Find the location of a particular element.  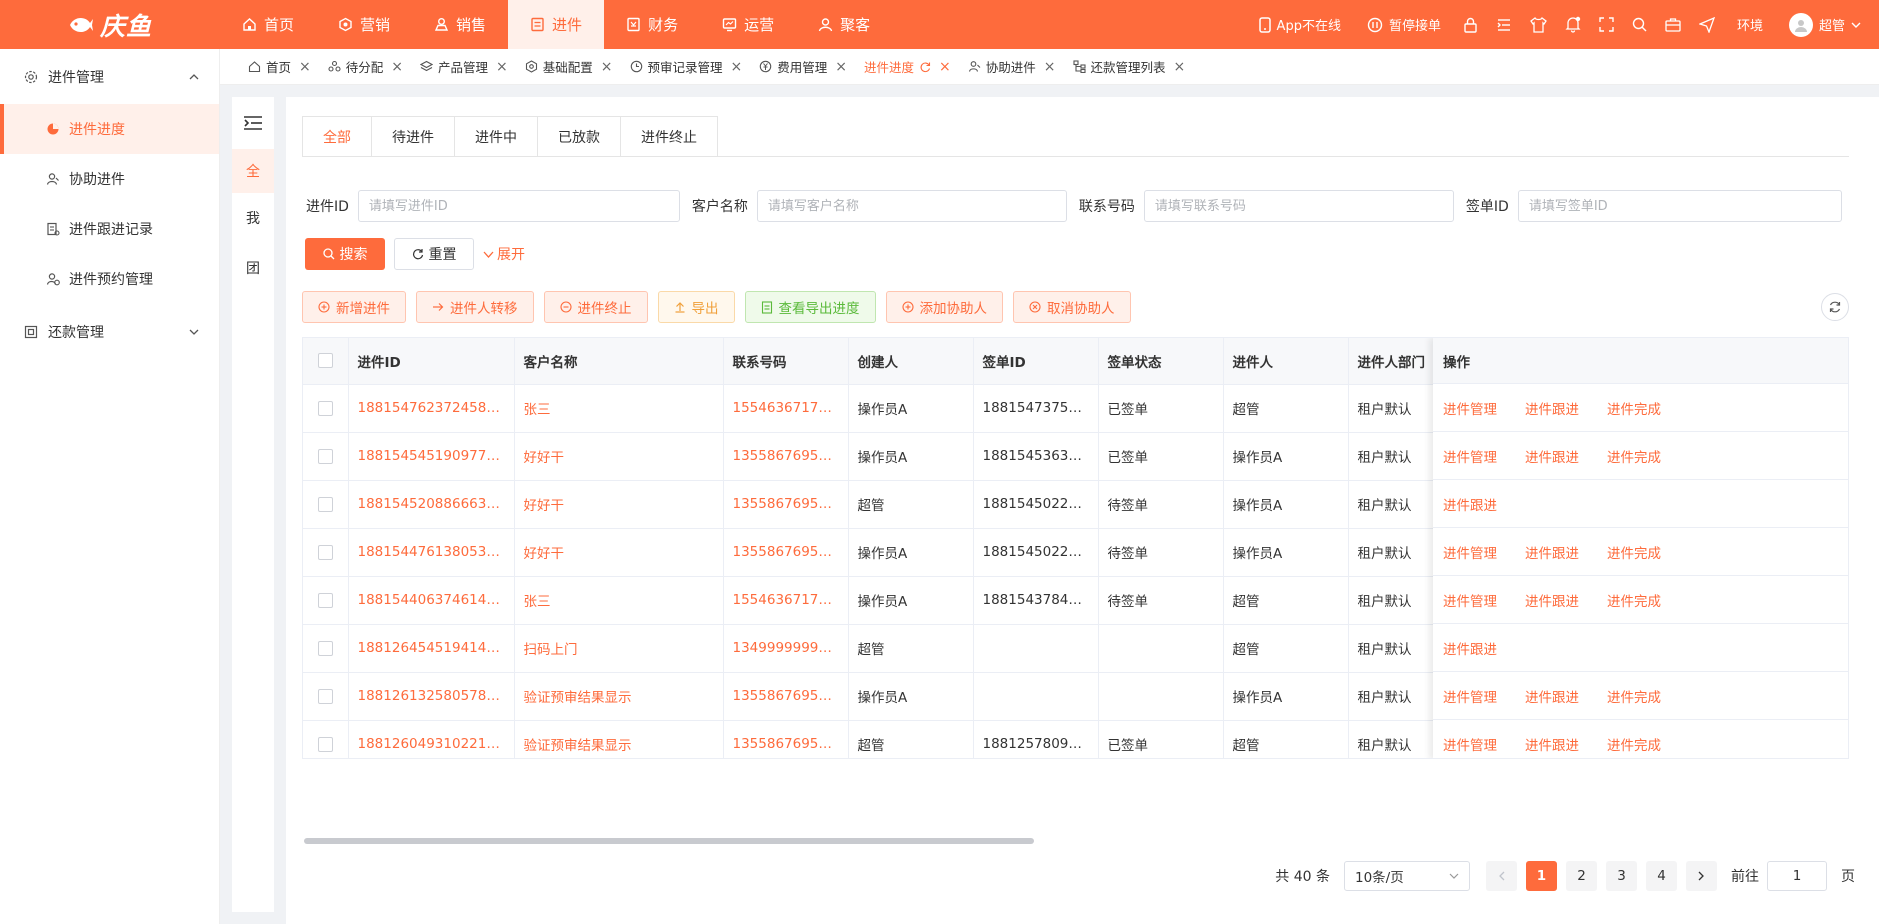

pause-orders-button: 暂停接单 is located at coordinates (1404, 24).